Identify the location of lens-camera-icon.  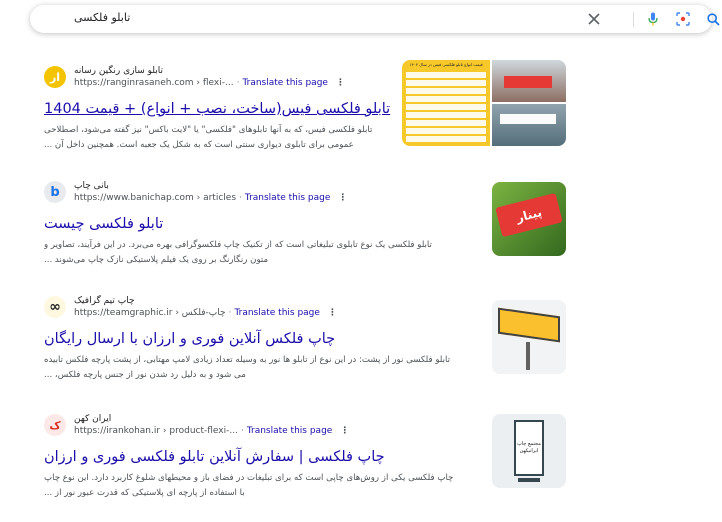
(683, 19).